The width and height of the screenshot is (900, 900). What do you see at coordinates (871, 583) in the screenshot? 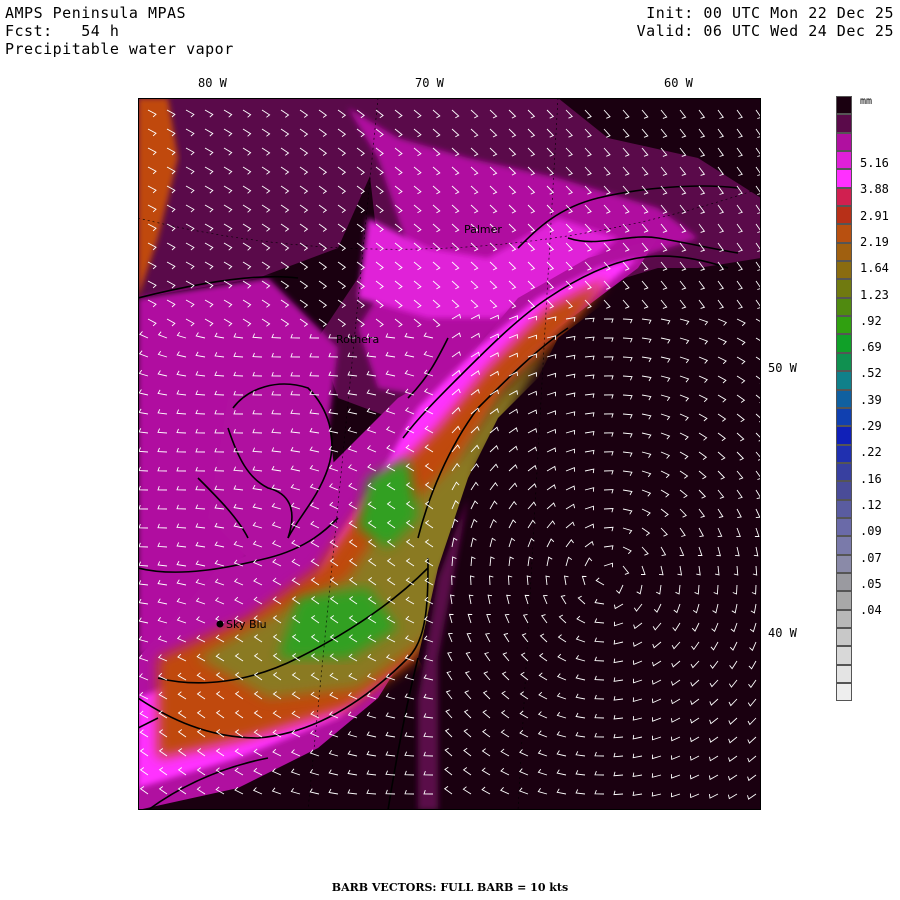
I see `colorbar-label: .05` at bounding box center [871, 583].